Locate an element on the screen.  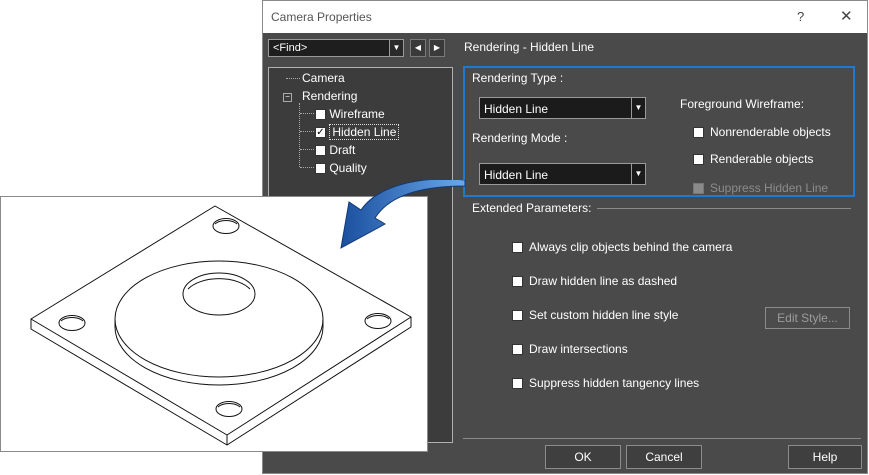
always-clip-option: Always clip objects behind the camera is located at coordinates (622, 247).